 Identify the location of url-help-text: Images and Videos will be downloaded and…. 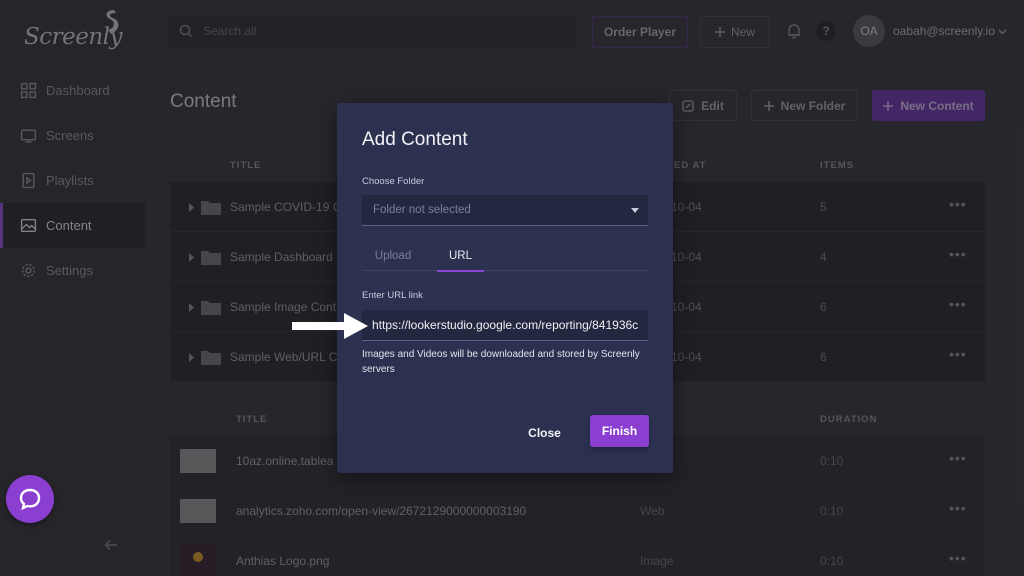
(501, 362).